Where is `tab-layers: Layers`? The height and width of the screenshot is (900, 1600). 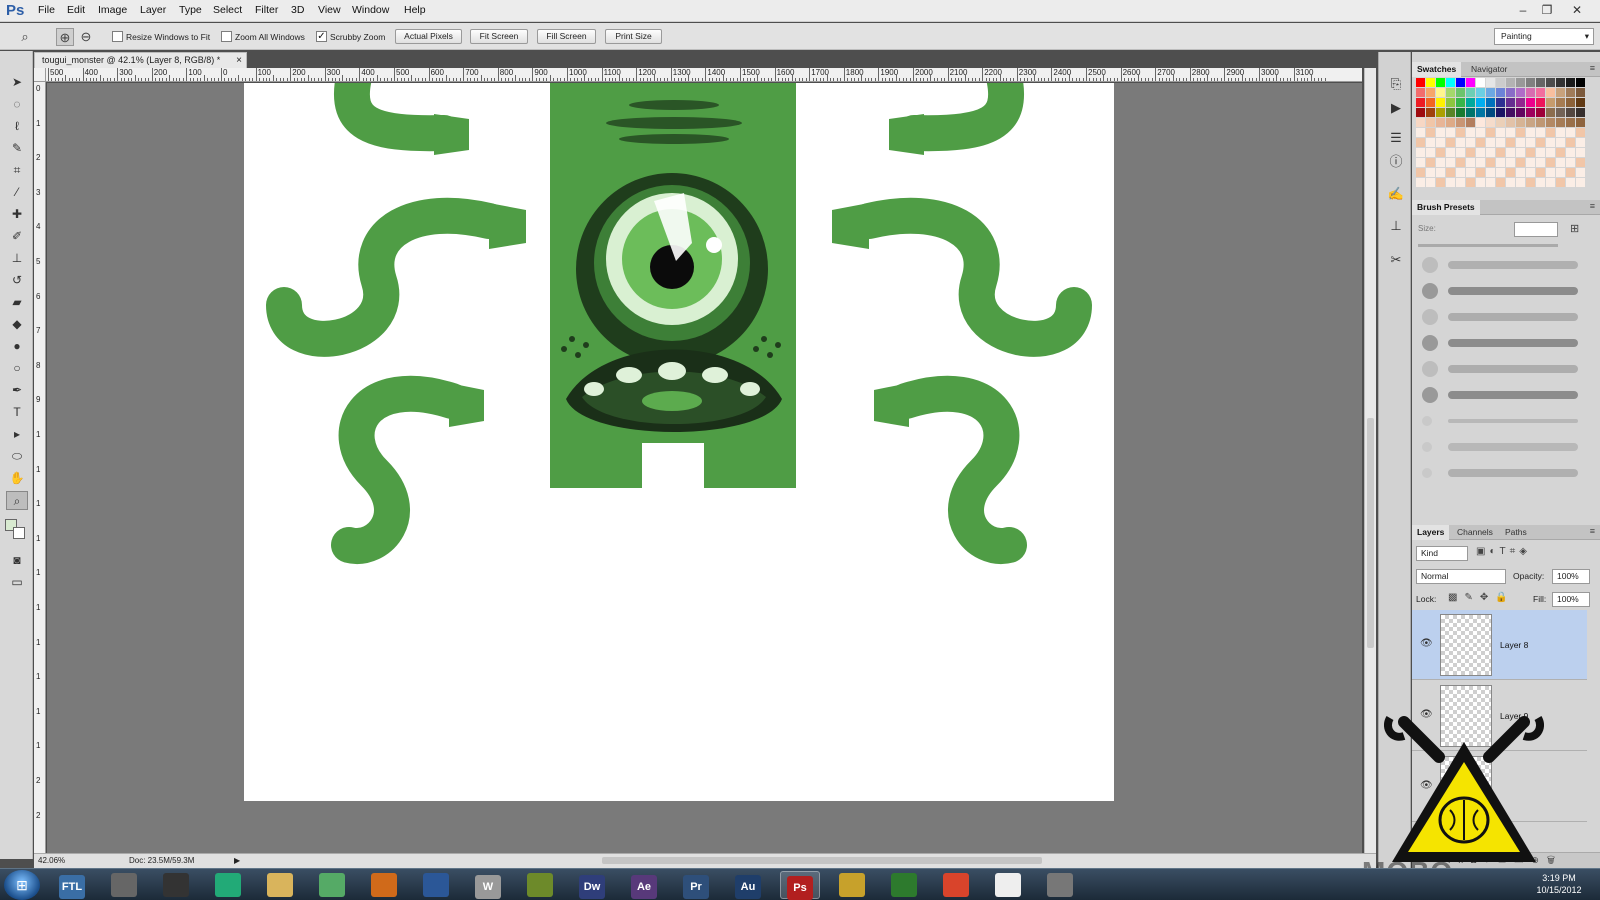 tab-layers: Layers is located at coordinates (1431, 532).